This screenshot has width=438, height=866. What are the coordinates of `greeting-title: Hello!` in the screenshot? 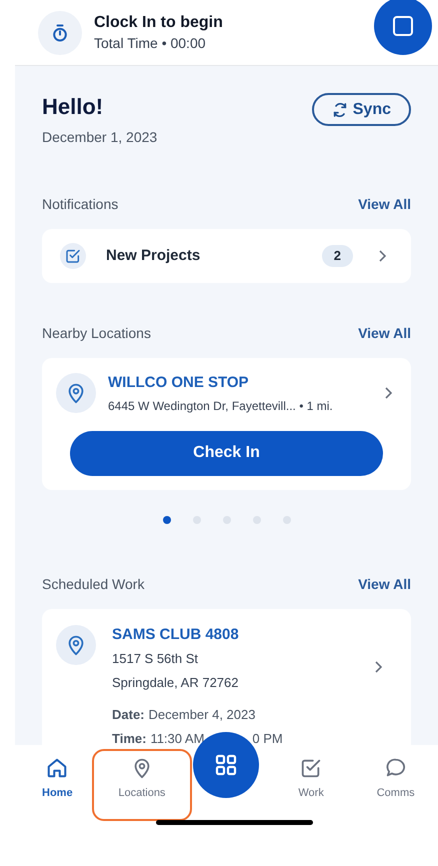 It's located at (73, 107).